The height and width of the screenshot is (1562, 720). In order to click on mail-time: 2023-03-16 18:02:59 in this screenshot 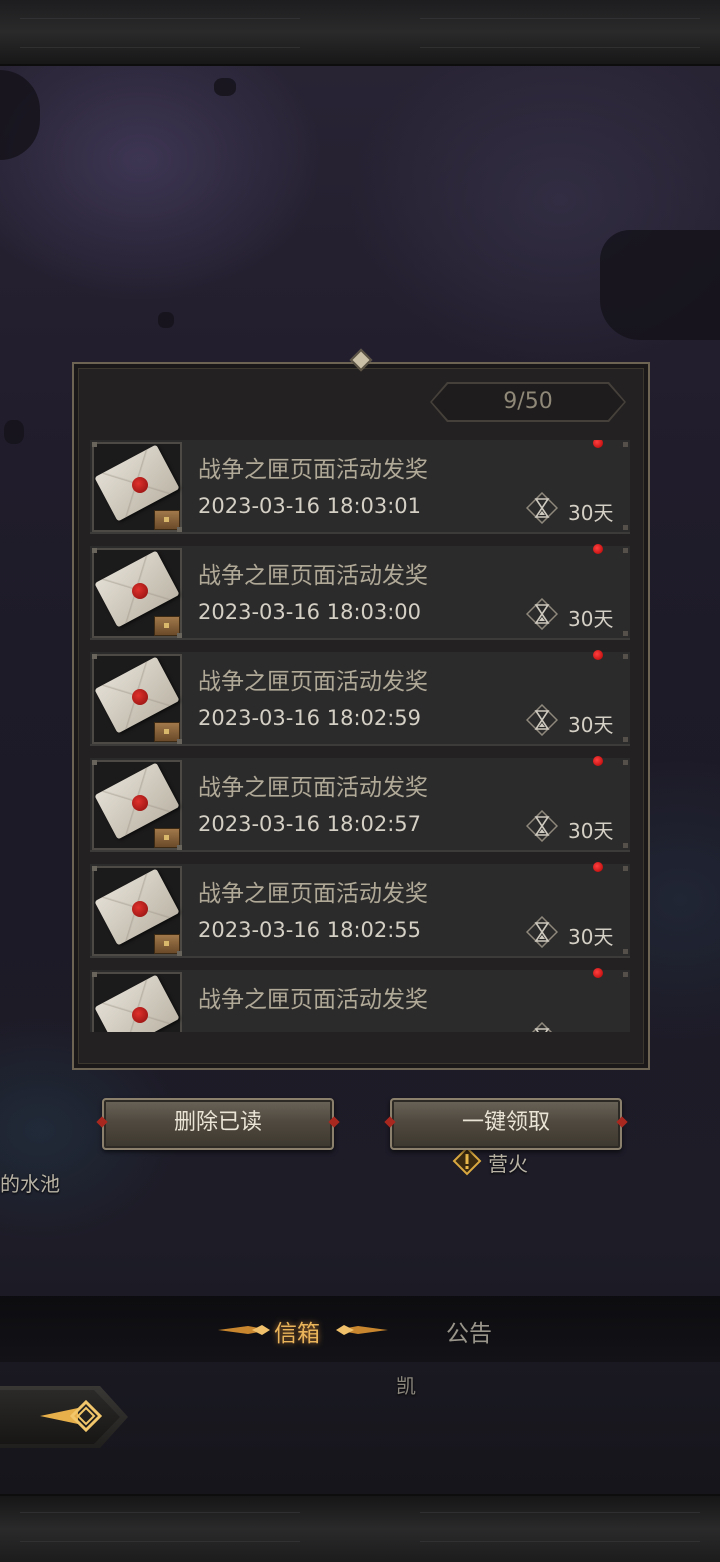, I will do `click(310, 718)`.